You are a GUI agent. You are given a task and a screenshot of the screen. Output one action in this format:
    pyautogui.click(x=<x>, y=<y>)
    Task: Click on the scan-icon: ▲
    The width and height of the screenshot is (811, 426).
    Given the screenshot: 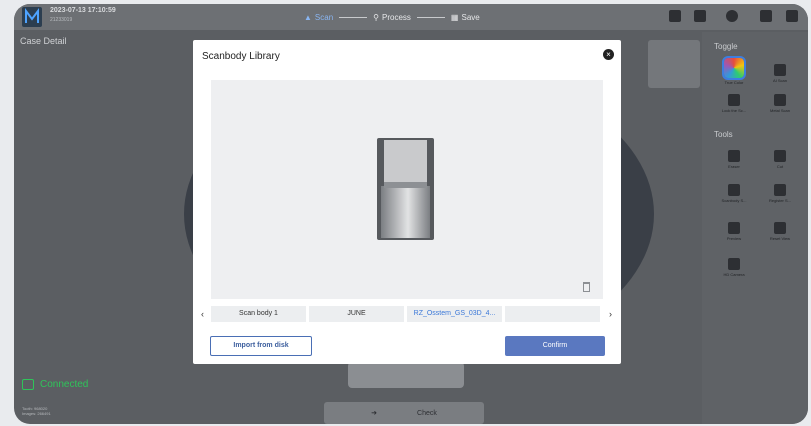 What is the action you would take?
    pyautogui.click(x=308, y=17)
    